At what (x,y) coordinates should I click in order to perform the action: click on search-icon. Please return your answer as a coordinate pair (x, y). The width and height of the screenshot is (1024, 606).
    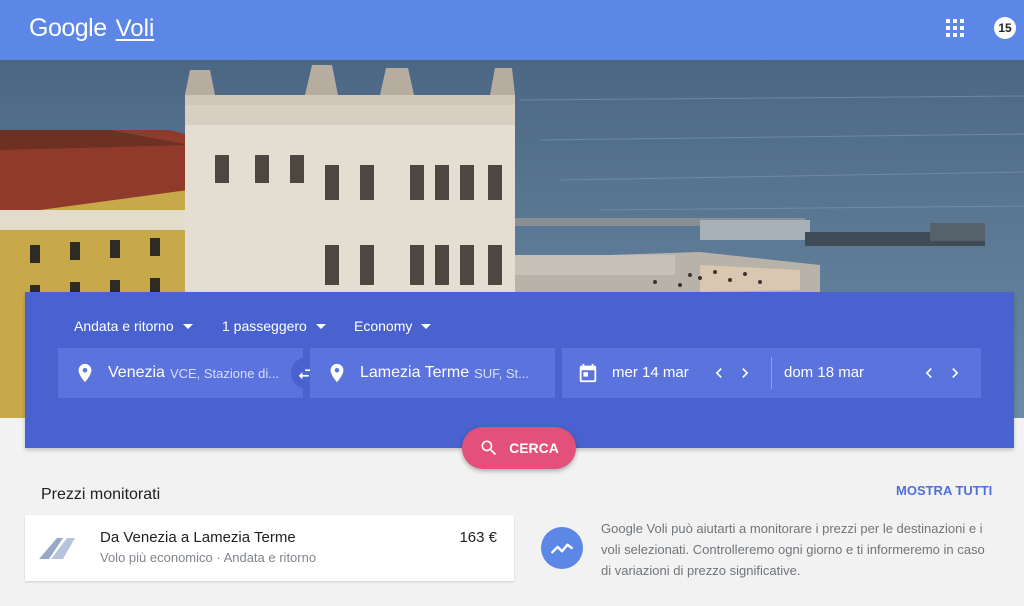
    Looking at the image, I should click on (489, 448).